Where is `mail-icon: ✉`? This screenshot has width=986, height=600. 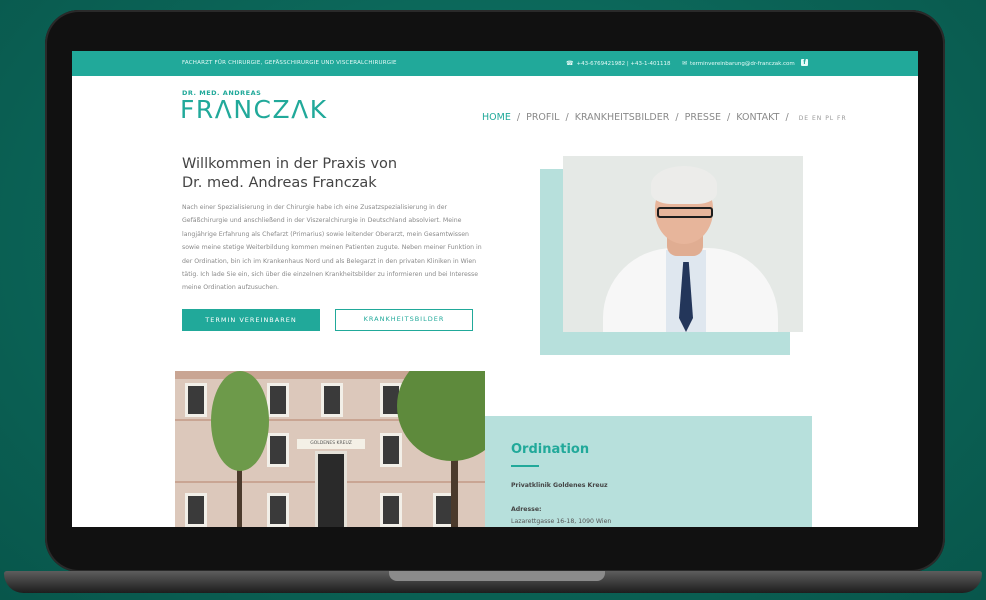
mail-icon: ✉ is located at coordinates (685, 63).